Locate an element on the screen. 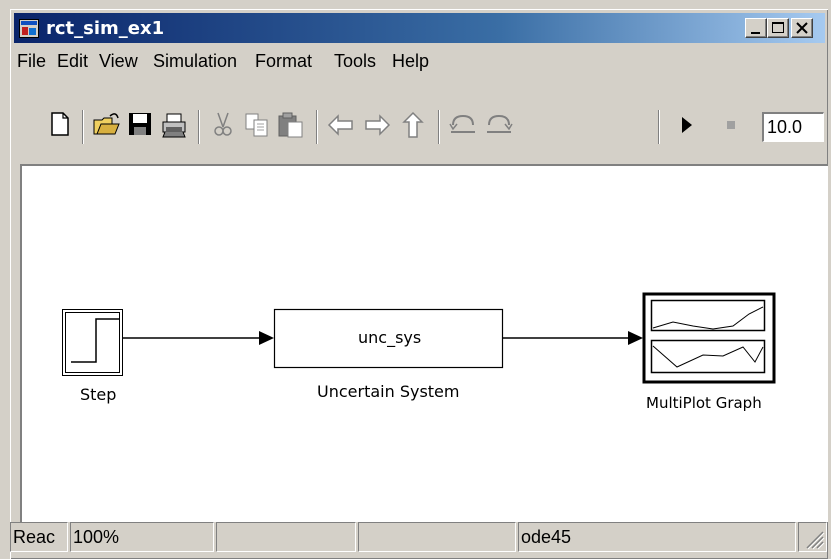 The width and height of the screenshot is (831, 559). maximize-icon is located at coordinates (778, 27).